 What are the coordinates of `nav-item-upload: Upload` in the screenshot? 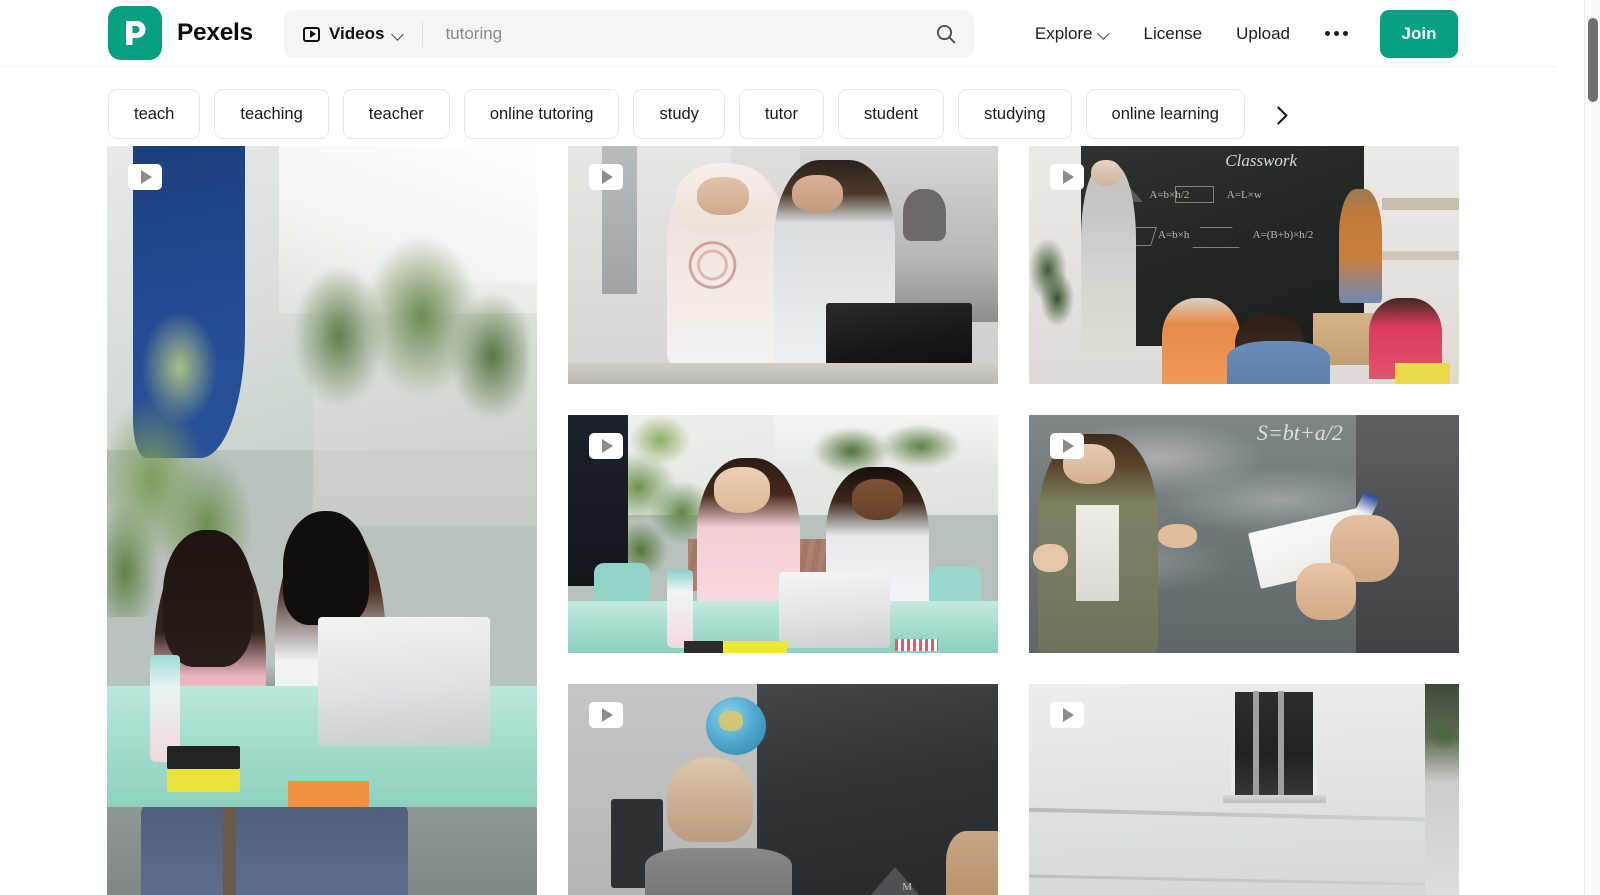 It's located at (1263, 33).